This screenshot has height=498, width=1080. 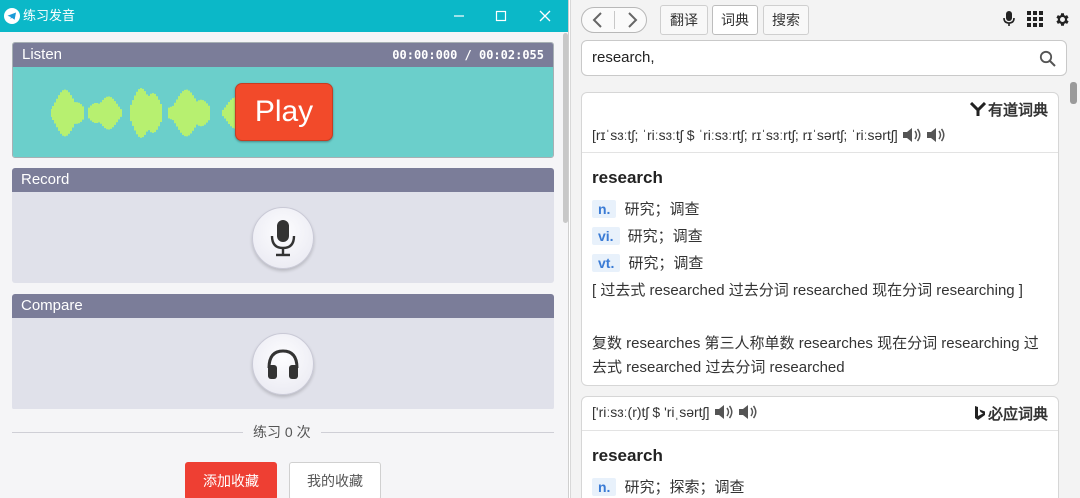 I want to click on search-input: research,, so click(x=623, y=57).